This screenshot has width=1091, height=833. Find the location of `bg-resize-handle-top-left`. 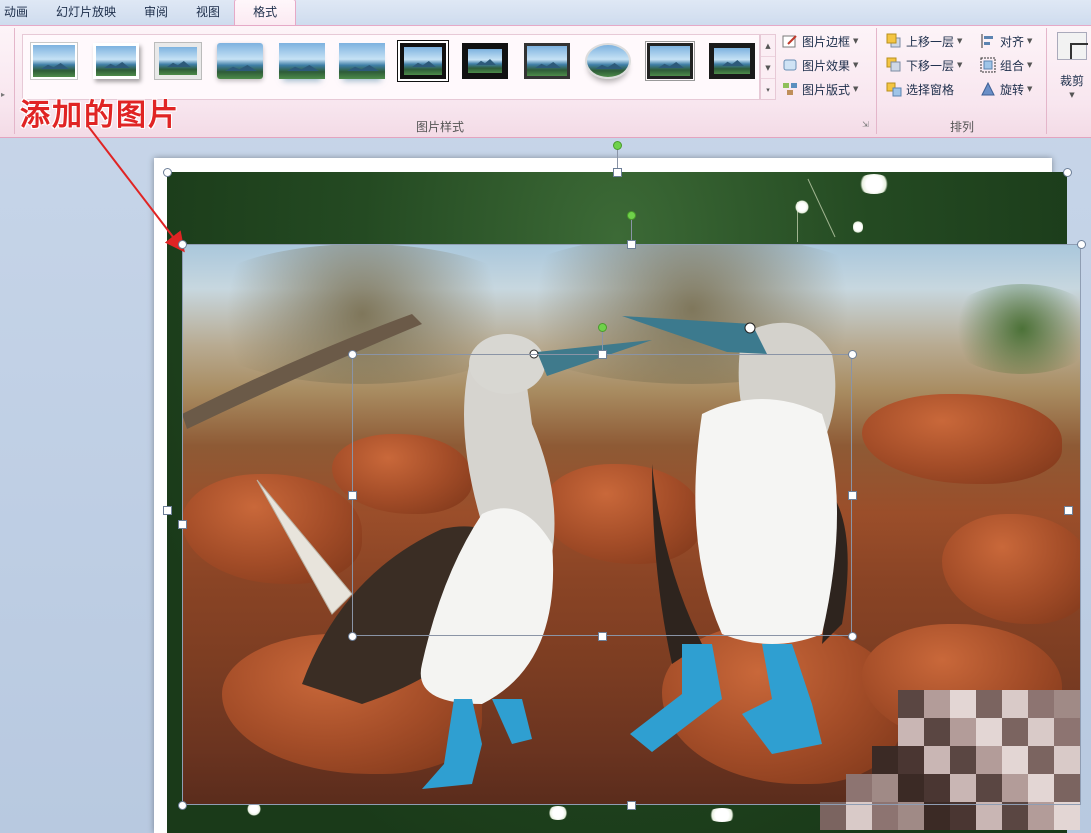

bg-resize-handle-top-left is located at coordinates (167, 172).